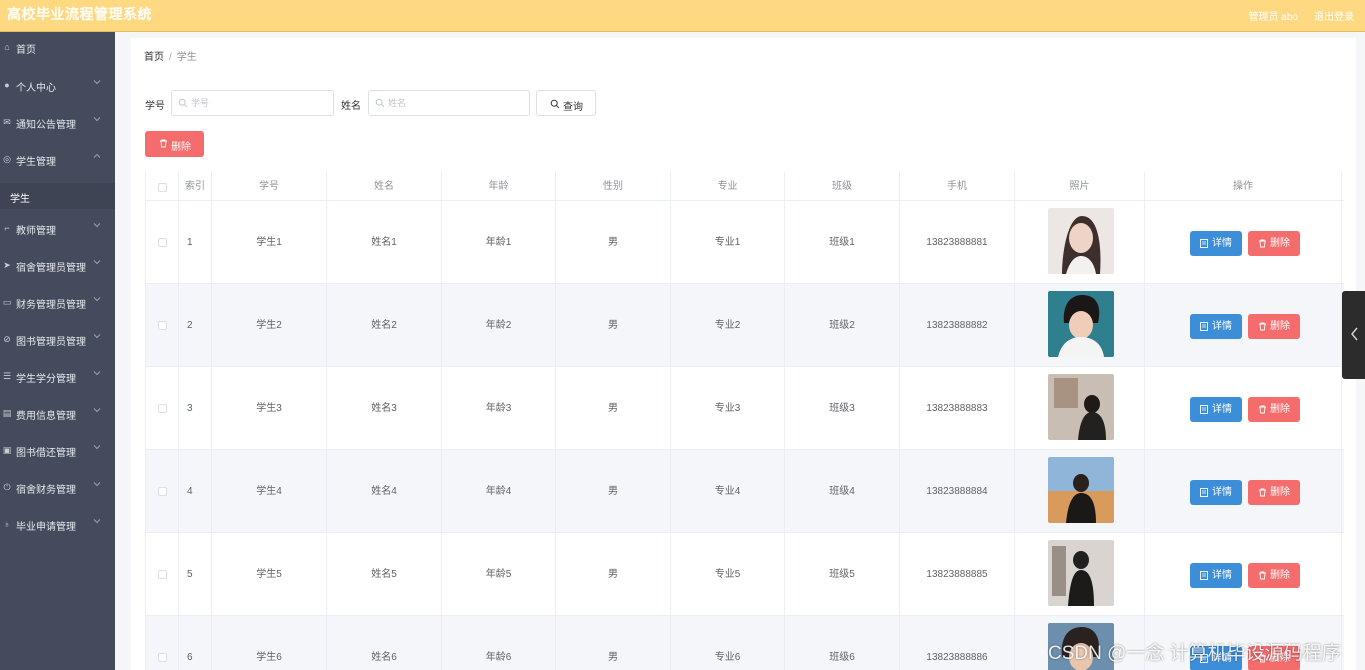 This screenshot has width=1365, height=670. Describe the element at coordinates (566, 103) in the screenshot. I see `query-button: 查询` at that location.